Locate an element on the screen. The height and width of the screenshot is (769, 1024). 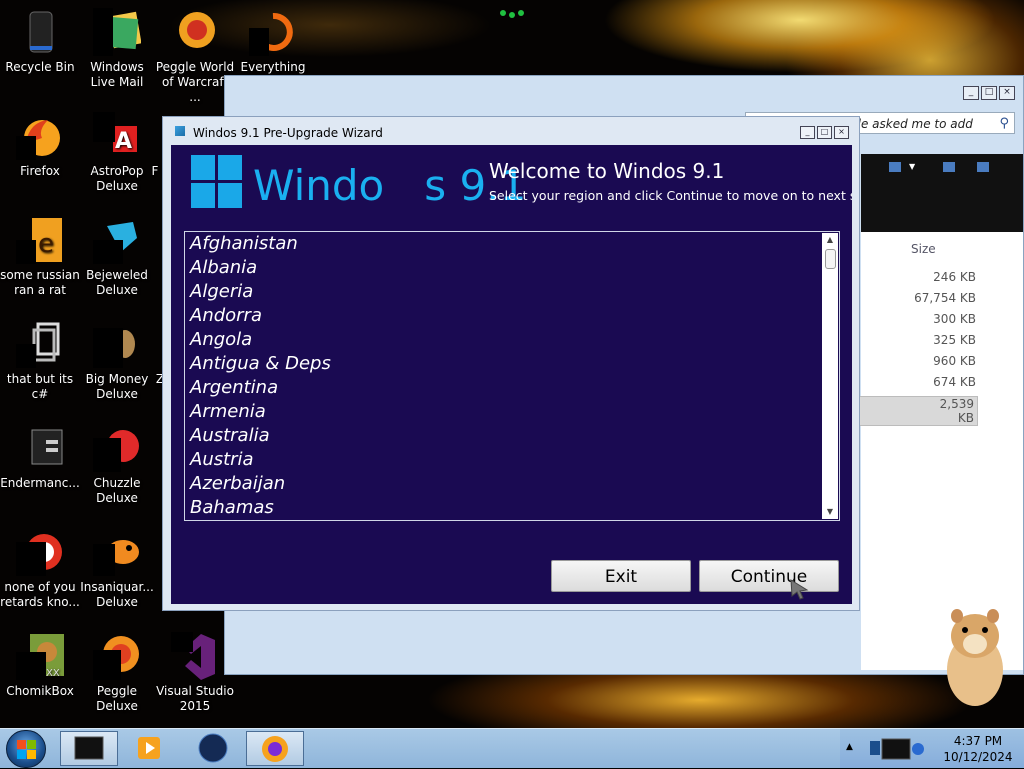
list-item: Algeria is located at coordinates (514, 292).